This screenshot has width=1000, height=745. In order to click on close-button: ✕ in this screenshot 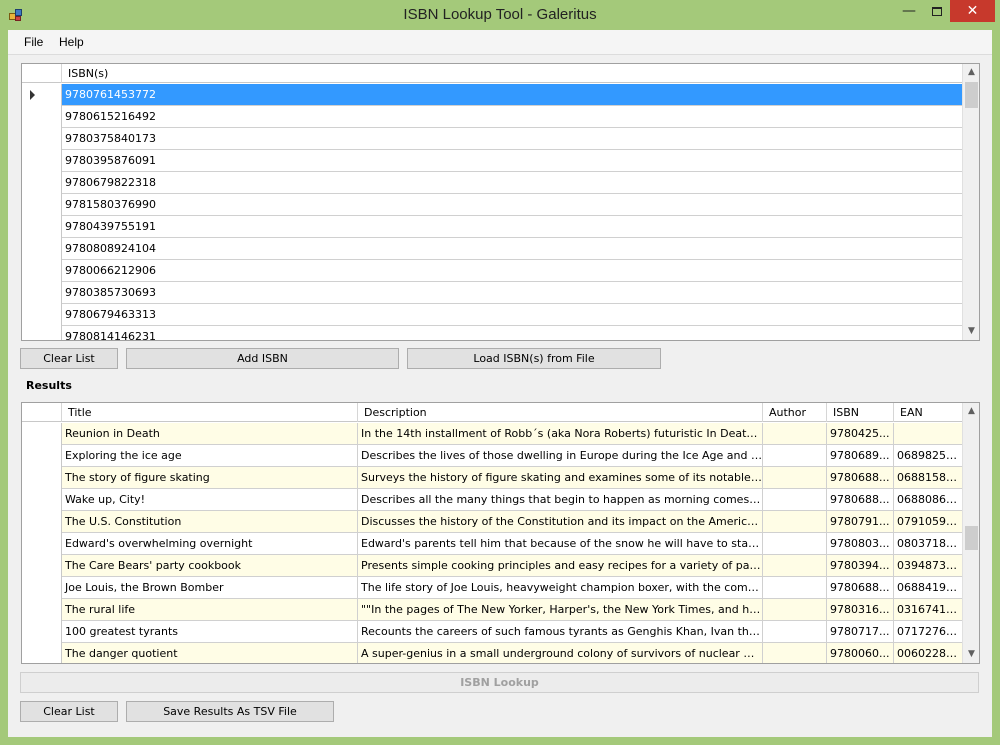, I will do `click(972, 11)`.